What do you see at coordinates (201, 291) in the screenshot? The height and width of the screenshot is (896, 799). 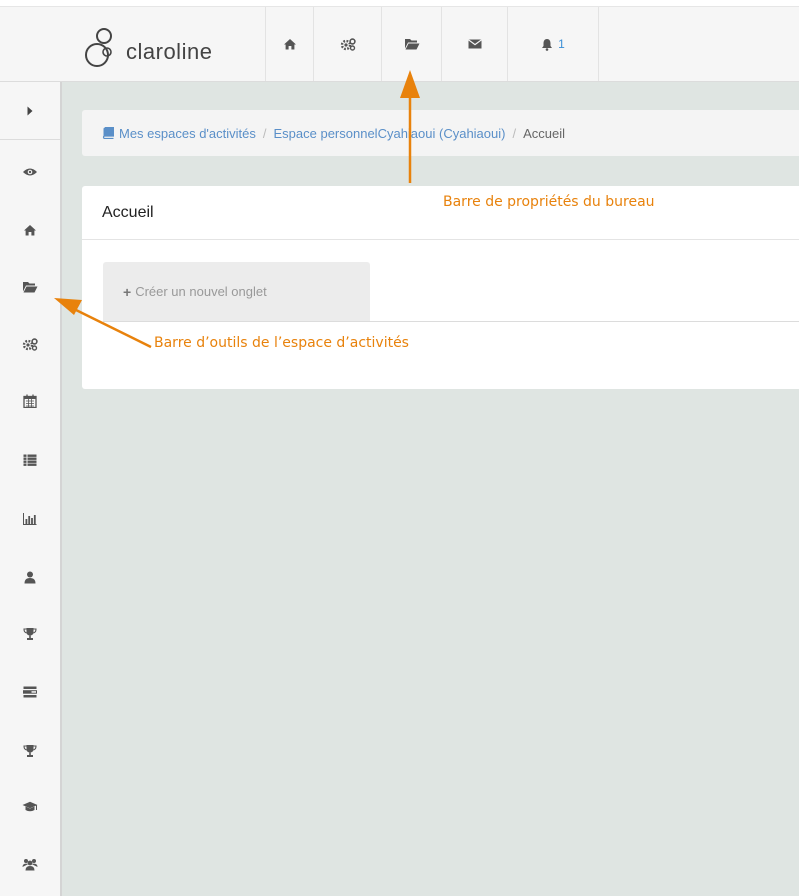 I see `create-tab-label: Créer un nouvel onglet` at bounding box center [201, 291].